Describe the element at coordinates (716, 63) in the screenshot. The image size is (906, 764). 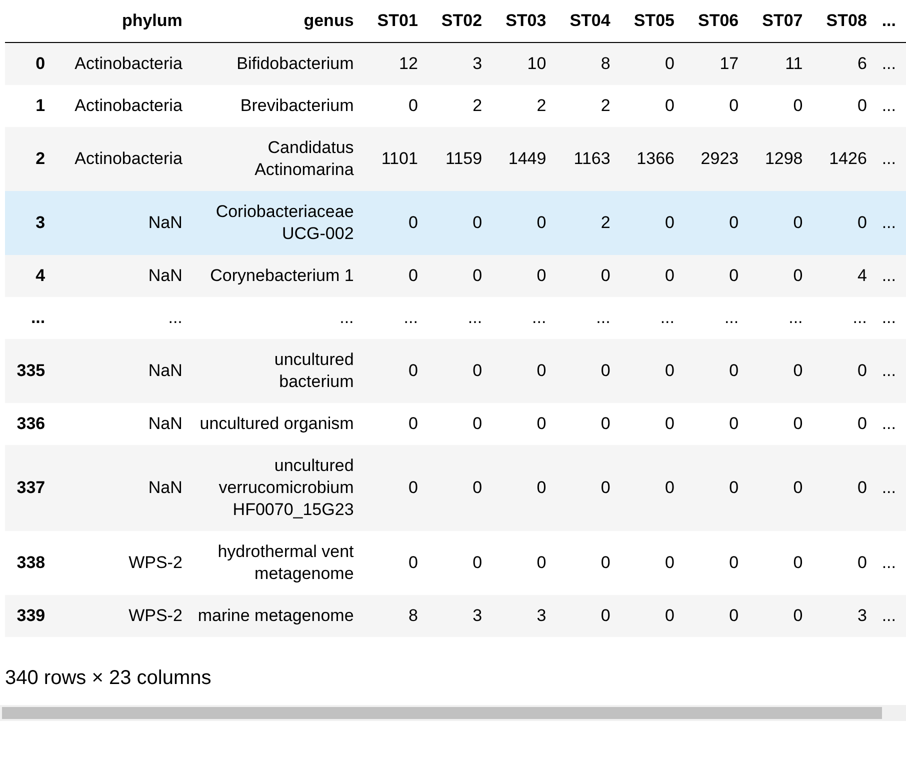
I see `table-cell: 17` at that location.